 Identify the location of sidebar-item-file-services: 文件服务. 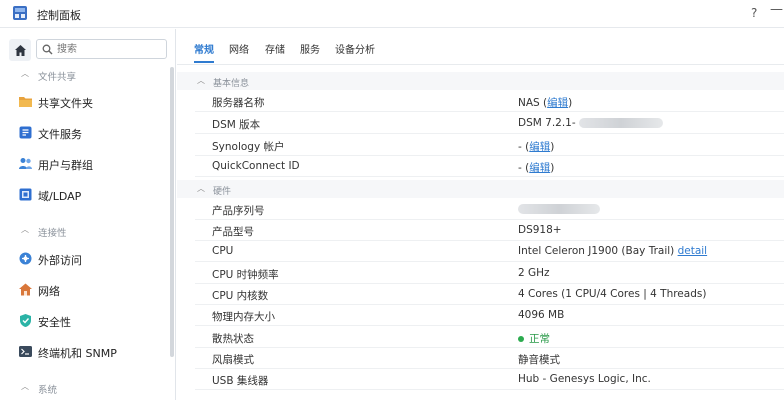
(85, 133).